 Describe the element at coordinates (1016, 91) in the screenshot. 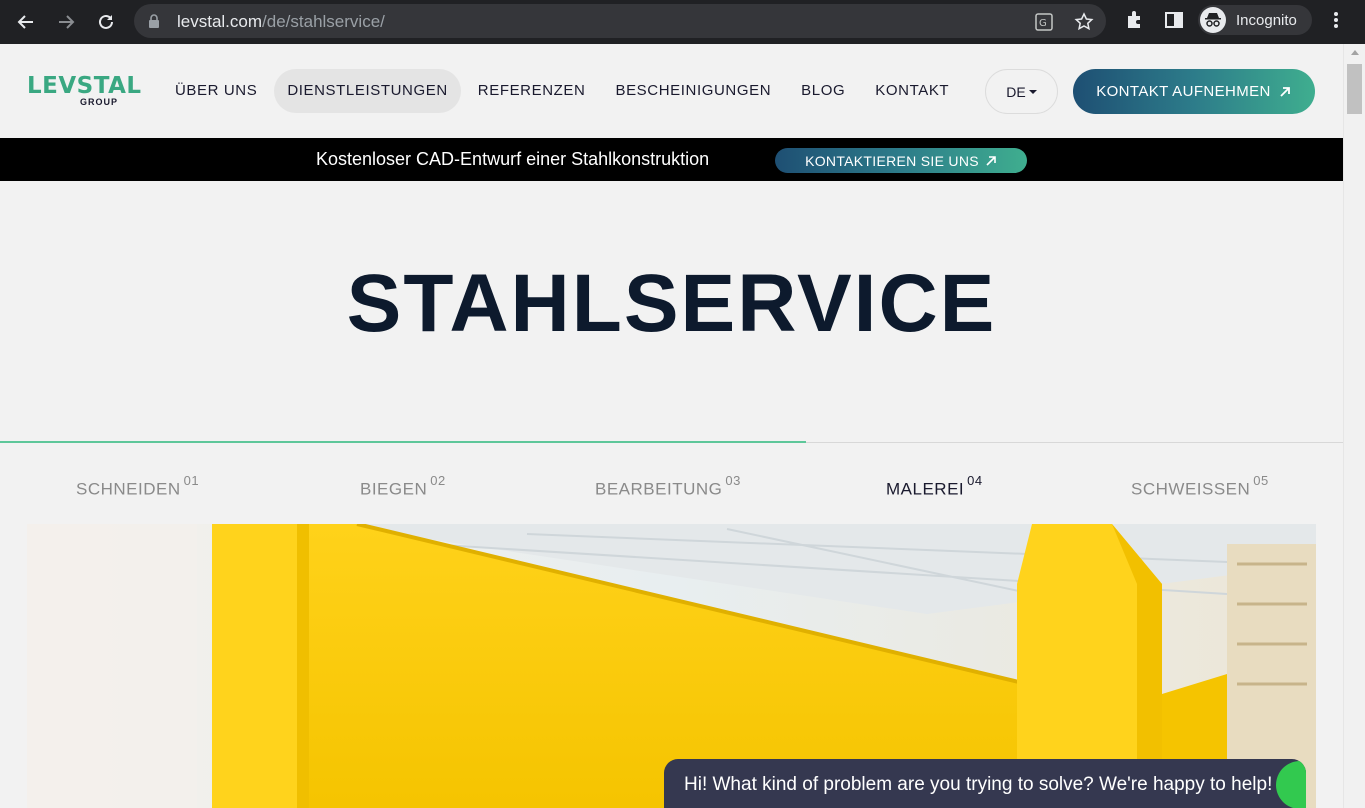

I see `language-label: DE` at that location.